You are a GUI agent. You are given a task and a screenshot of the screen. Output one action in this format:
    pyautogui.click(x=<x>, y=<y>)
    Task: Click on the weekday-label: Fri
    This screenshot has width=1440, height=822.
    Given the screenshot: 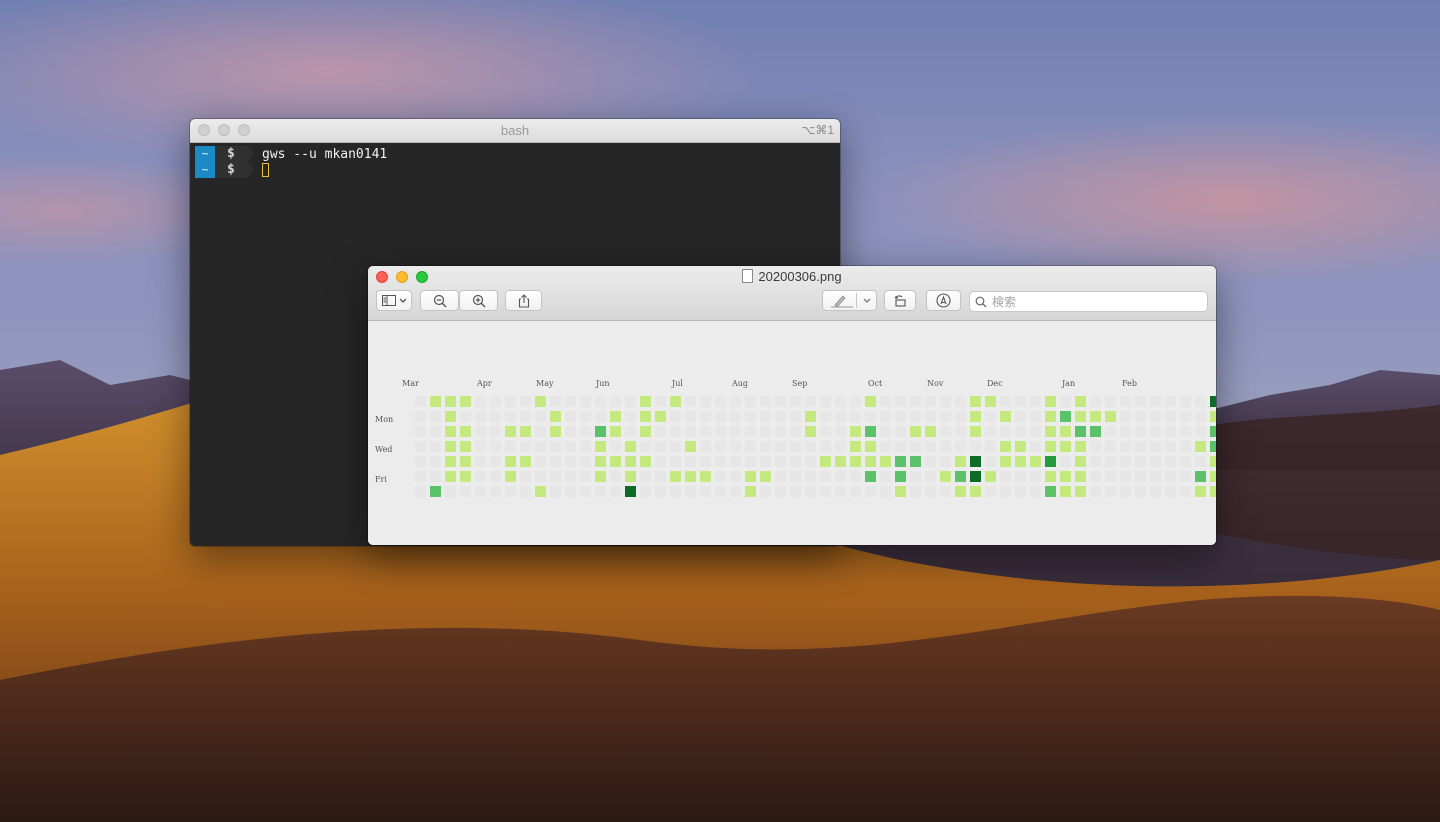 What is the action you would take?
    pyautogui.click(x=381, y=479)
    